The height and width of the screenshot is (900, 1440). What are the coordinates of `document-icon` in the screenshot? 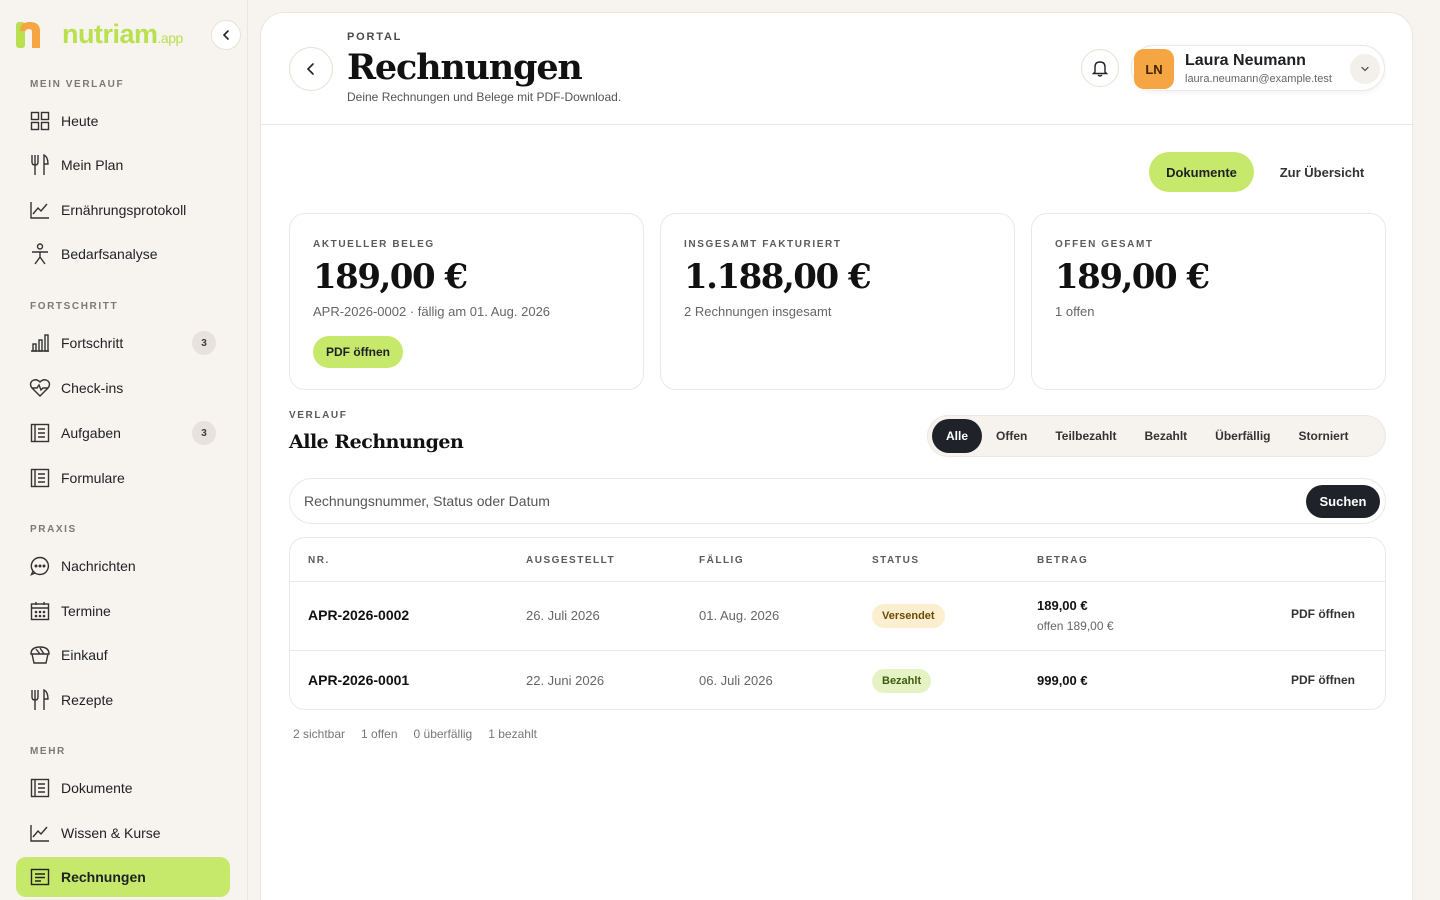 It's located at (40, 788).